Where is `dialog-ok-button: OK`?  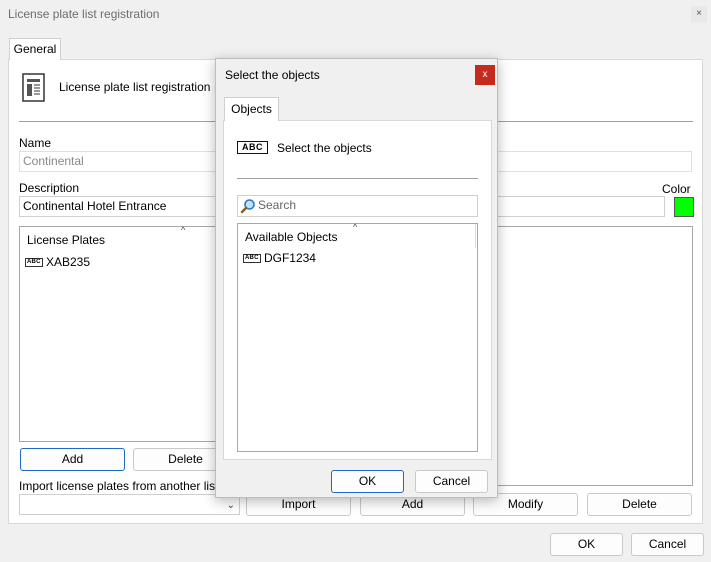 dialog-ok-button: OK is located at coordinates (367, 481).